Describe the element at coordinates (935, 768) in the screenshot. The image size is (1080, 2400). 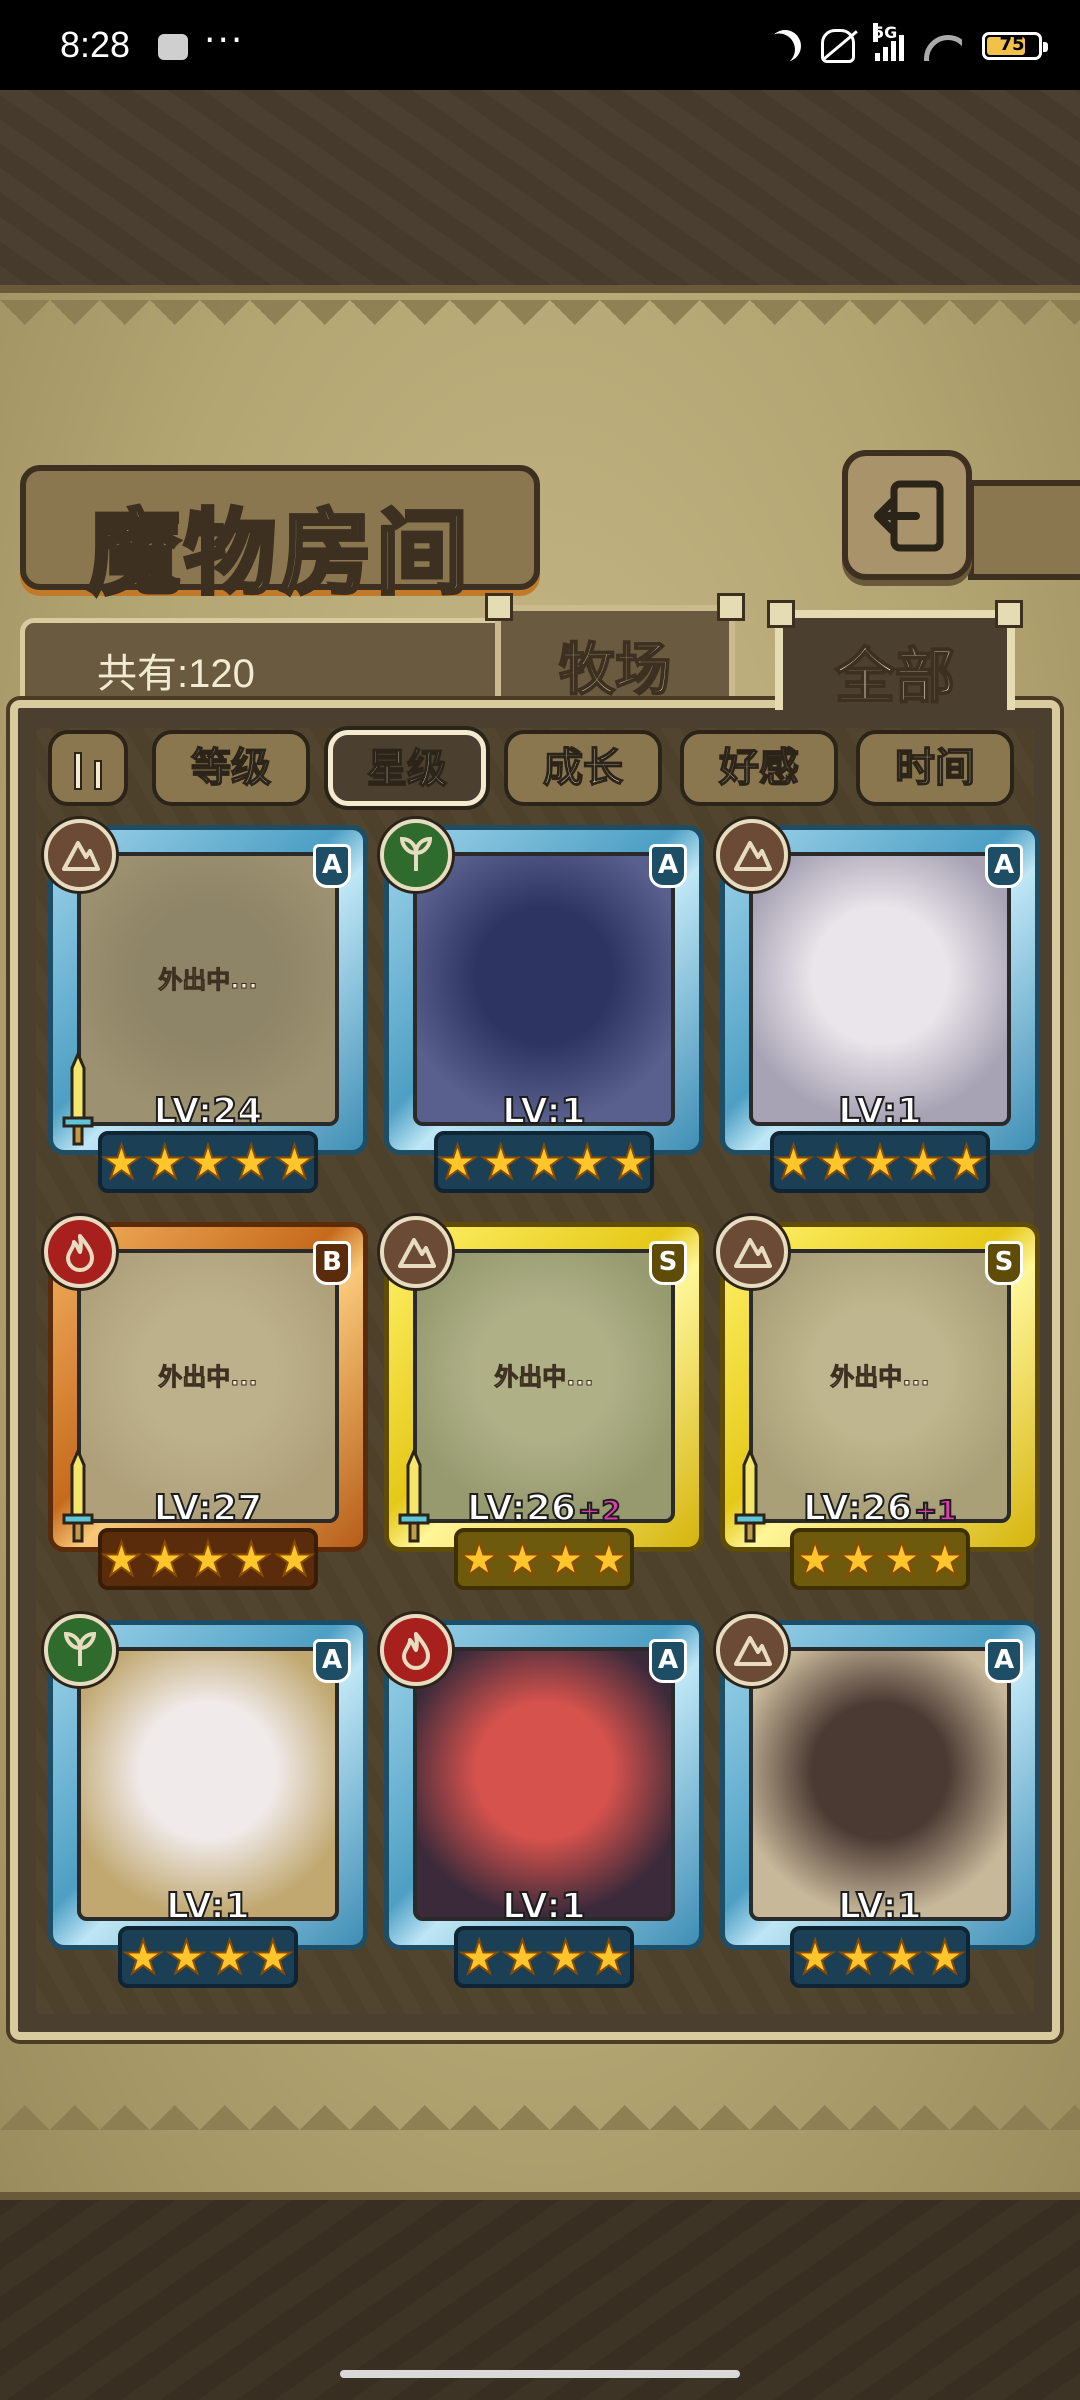
I see `sort-time-button: 时间` at that location.